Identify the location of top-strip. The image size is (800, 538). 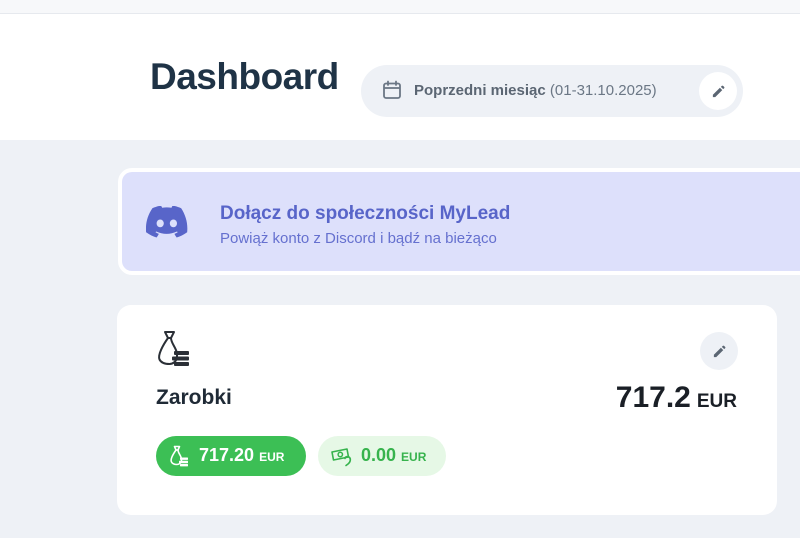
(400, 7).